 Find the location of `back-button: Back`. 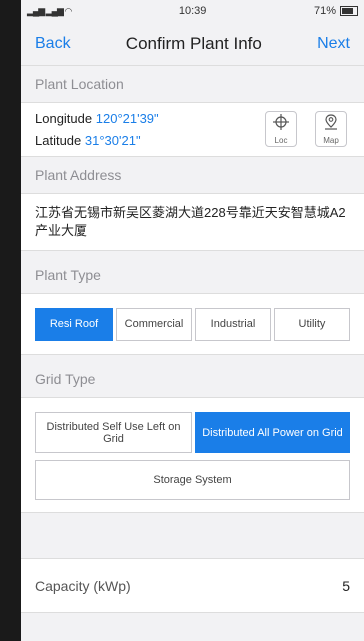

back-button: Back is located at coordinates (53, 44).